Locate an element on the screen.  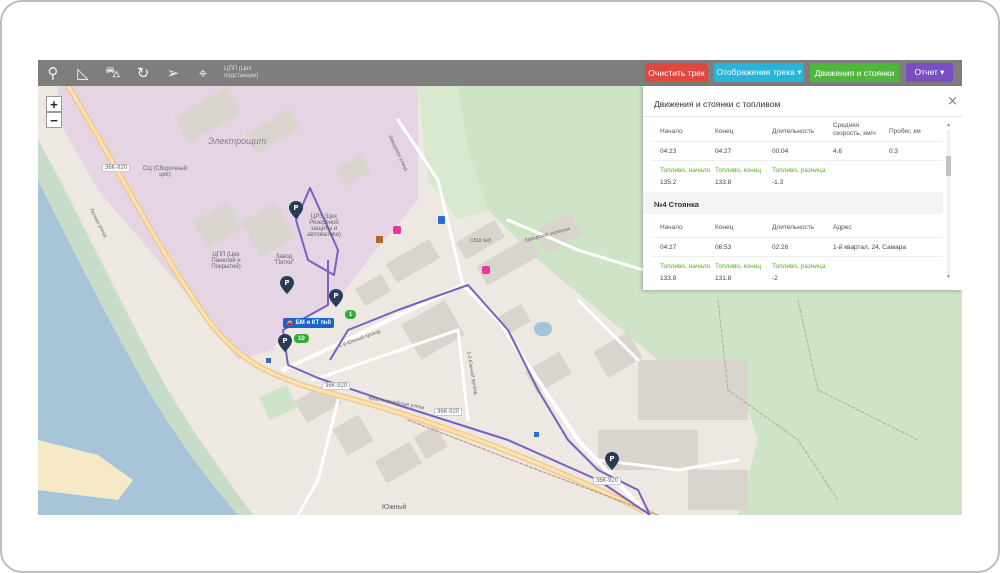
track-display-button: Отображение трека ▾ is located at coordinates (759, 72).